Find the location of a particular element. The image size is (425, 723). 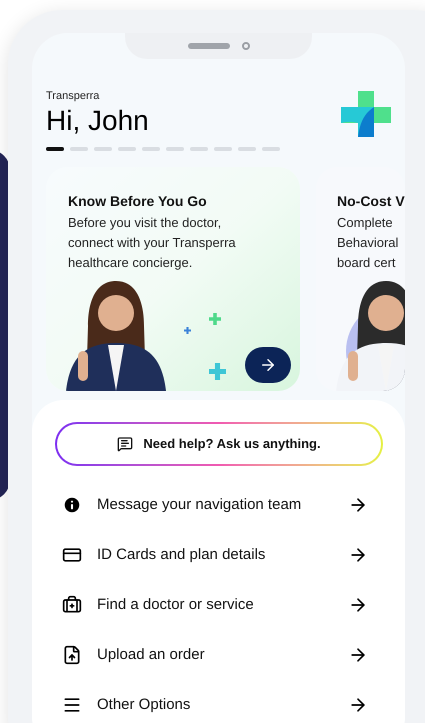

file-upload-icon is located at coordinates (72, 655).